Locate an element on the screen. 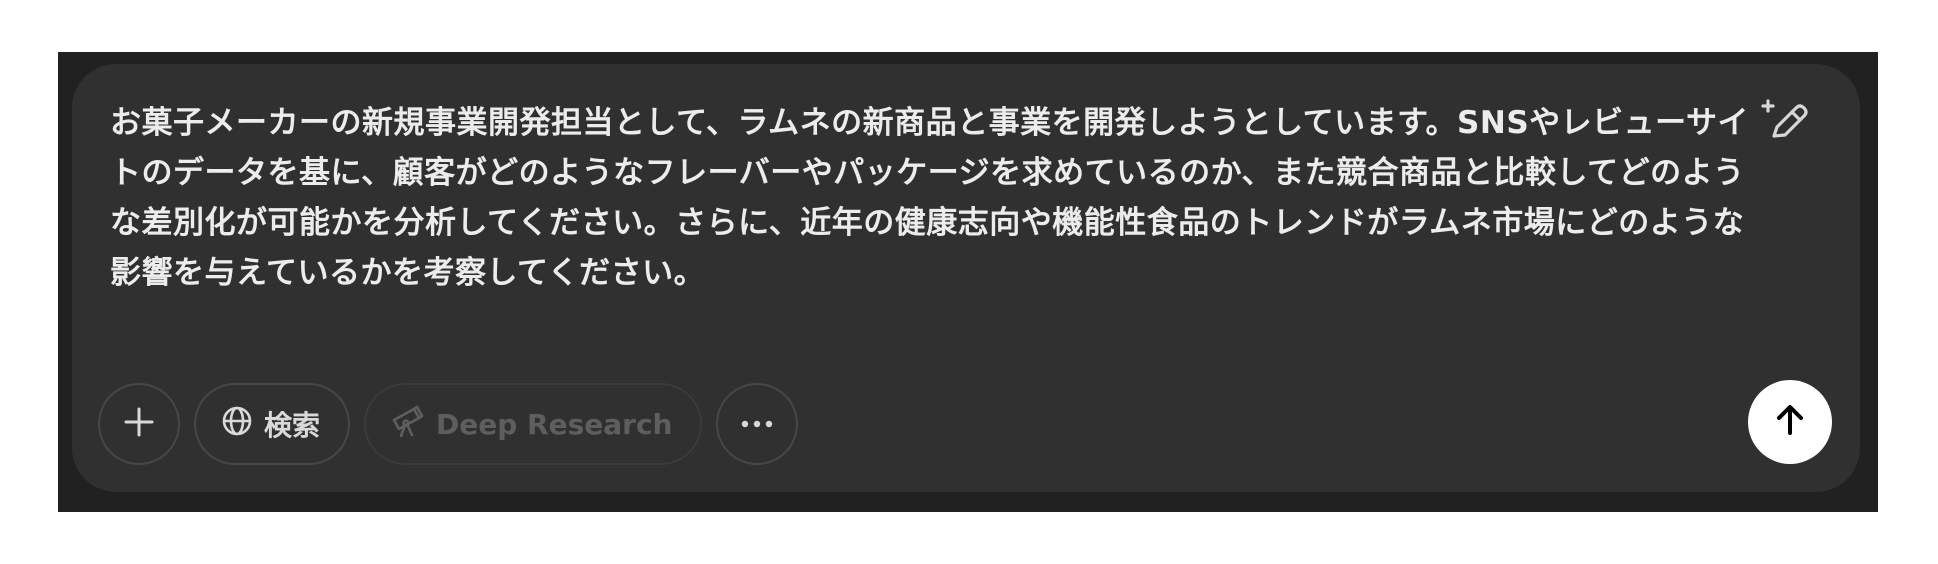  ellipsis-icon is located at coordinates (757, 424).